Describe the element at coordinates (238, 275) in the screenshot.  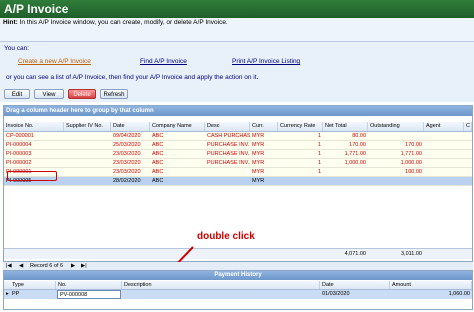
I see `payment-history-title: Payment History` at that location.